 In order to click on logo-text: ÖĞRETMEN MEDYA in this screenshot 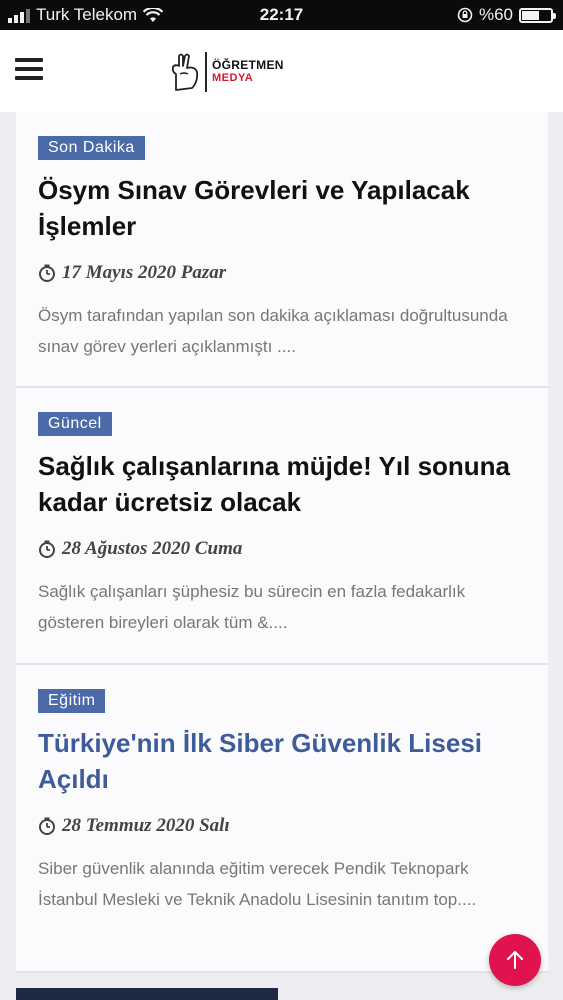, I will do `click(248, 72)`.